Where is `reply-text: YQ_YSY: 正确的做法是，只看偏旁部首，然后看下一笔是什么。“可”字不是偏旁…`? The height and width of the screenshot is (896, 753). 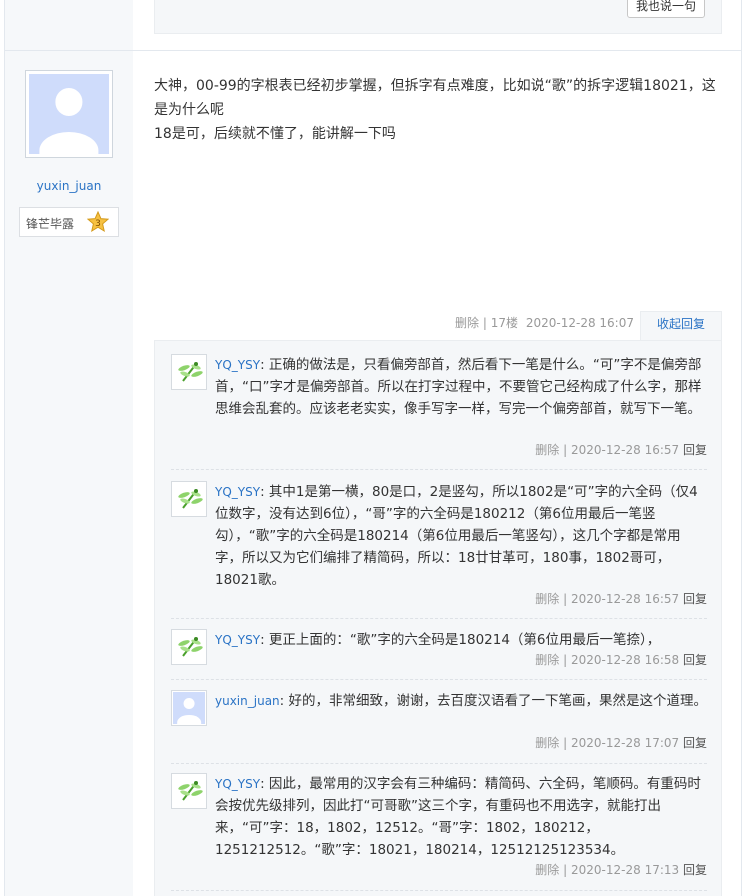
reply-text: YQ_YSY: 正确的做法是，只看偏旁部首，然后看下一笔是什么。“可”字不是偏旁… is located at coordinates (458, 387).